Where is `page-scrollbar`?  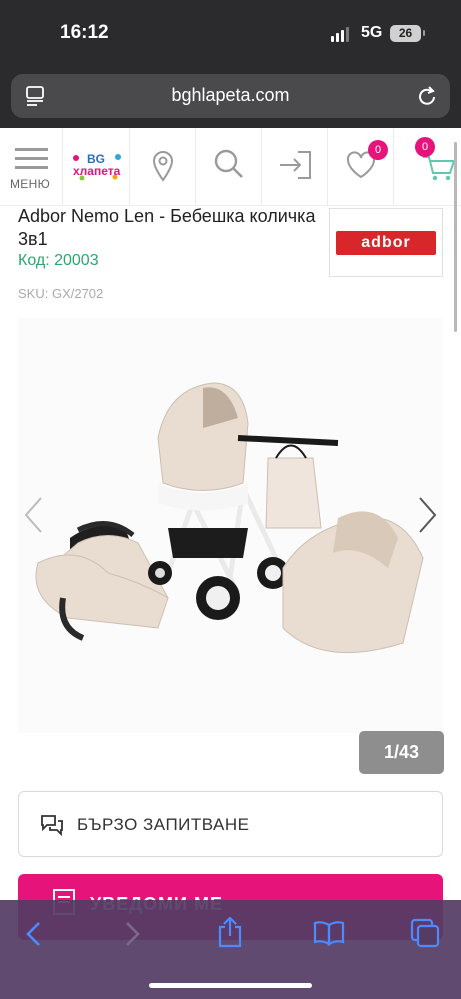
page-scrollbar is located at coordinates (455, 237).